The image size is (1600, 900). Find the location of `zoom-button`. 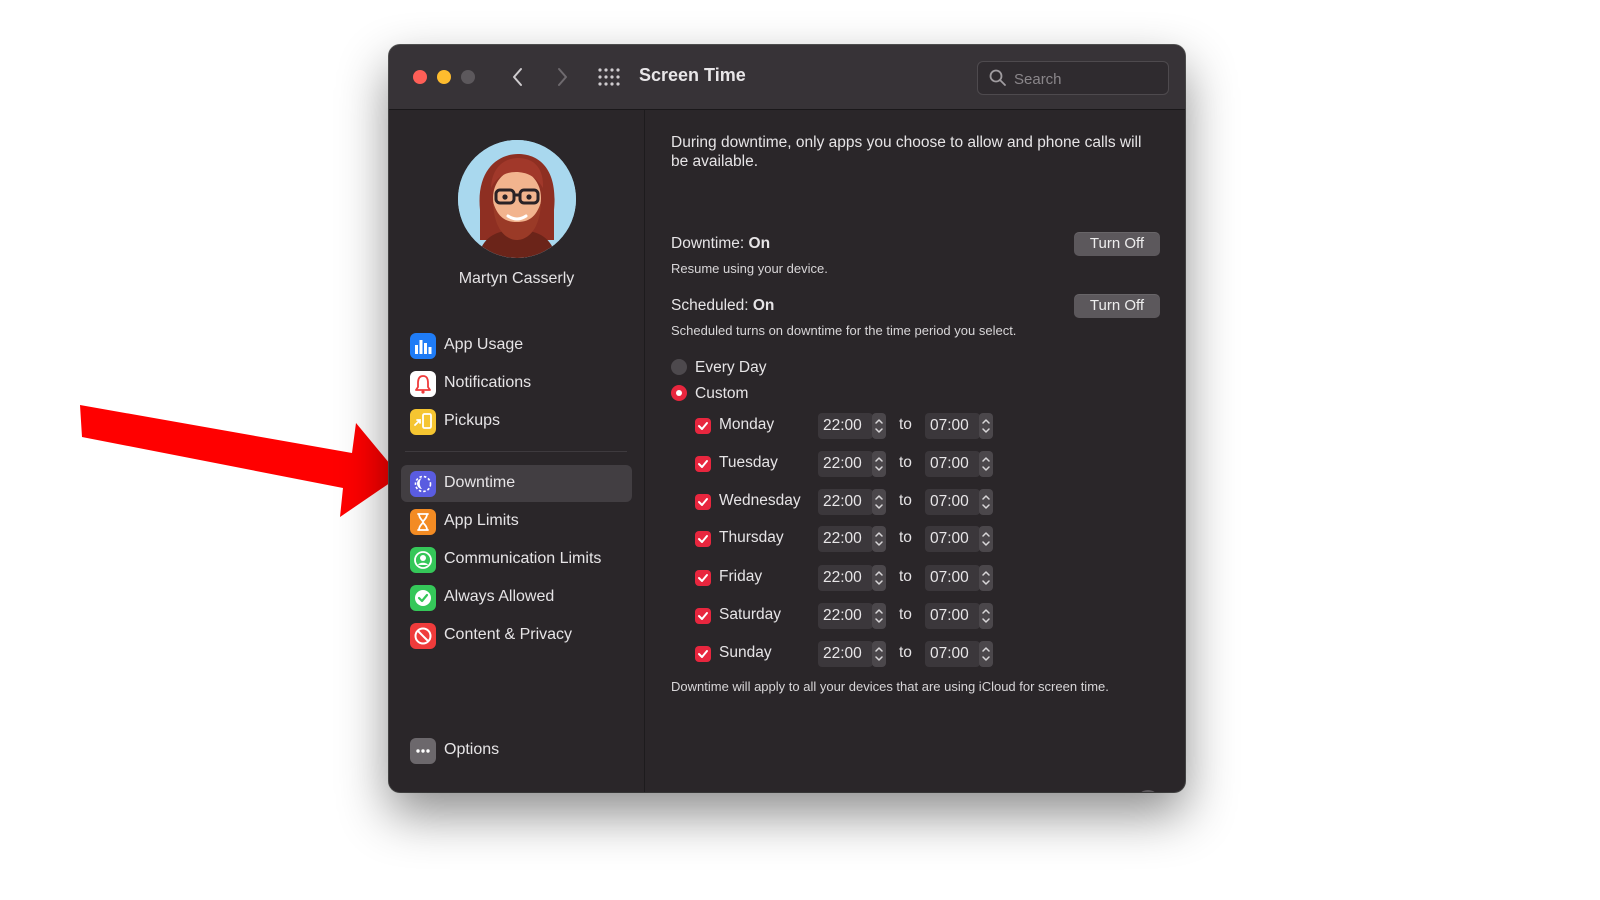

zoom-button is located at coordinates (468, 77).